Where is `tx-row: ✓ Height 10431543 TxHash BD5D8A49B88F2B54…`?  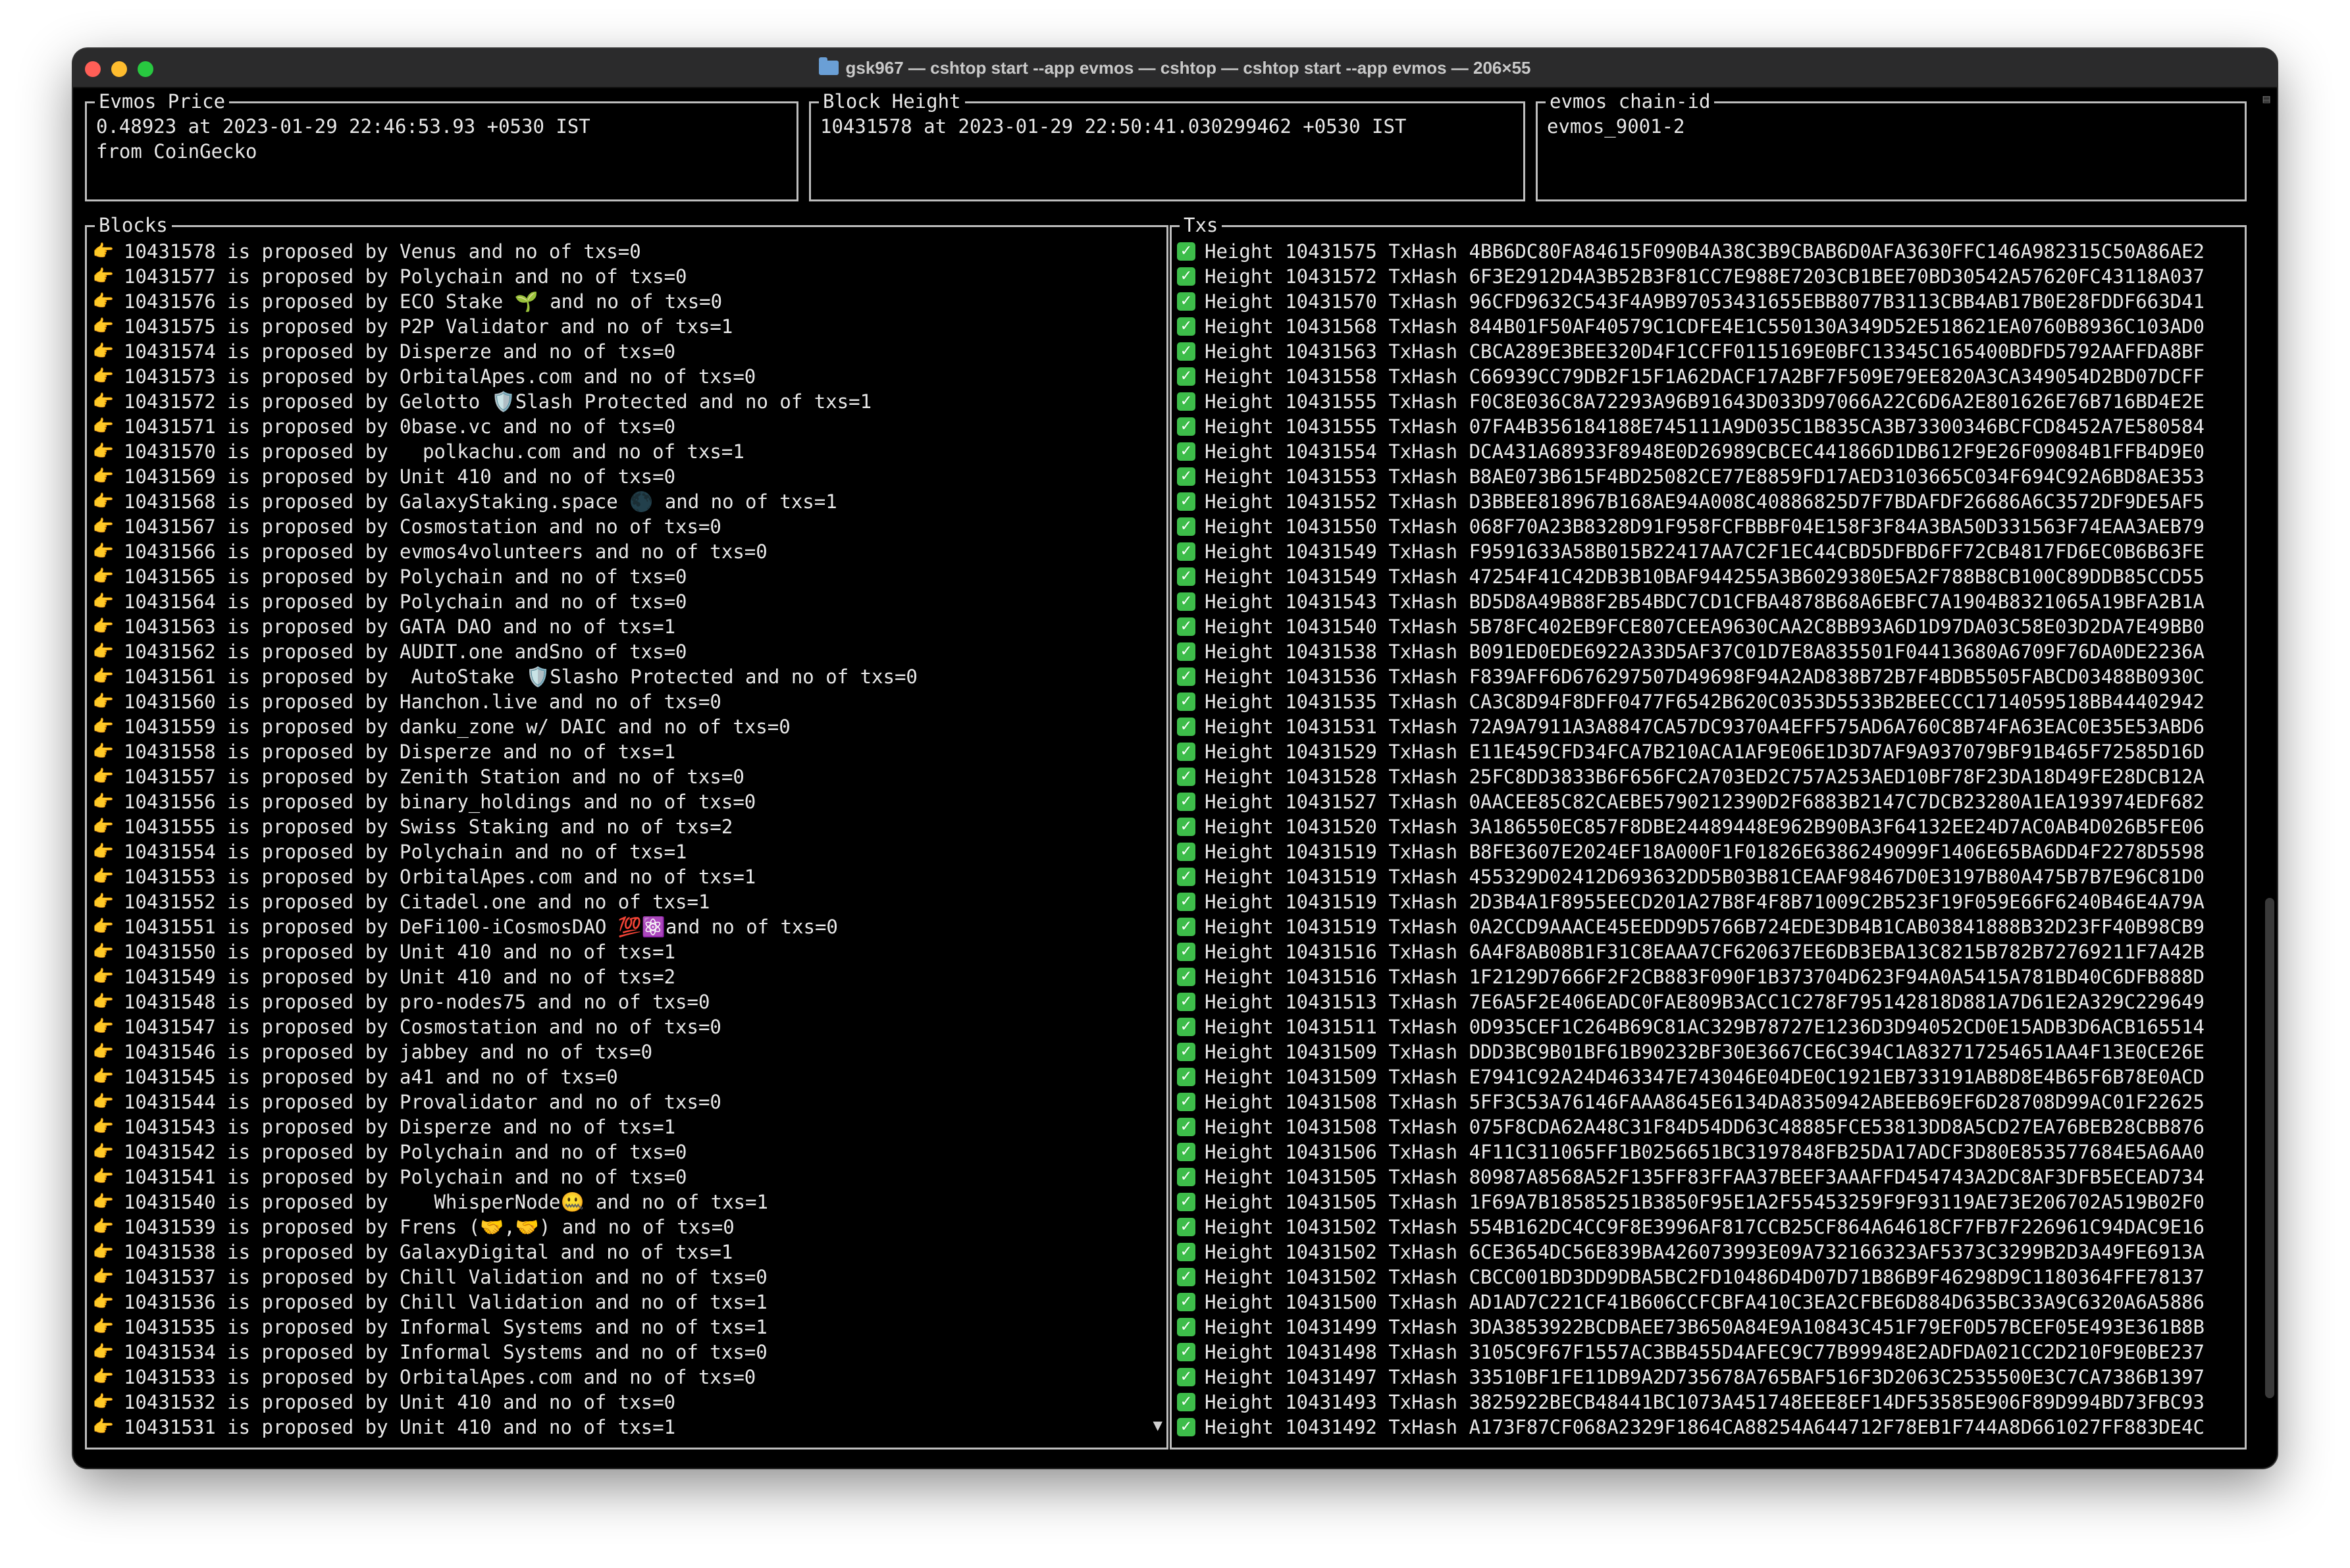 tx-row: ✓ Height 10431543 TxHash BD5D8A49B88F2B54… is located at coordinates (1708, 601).